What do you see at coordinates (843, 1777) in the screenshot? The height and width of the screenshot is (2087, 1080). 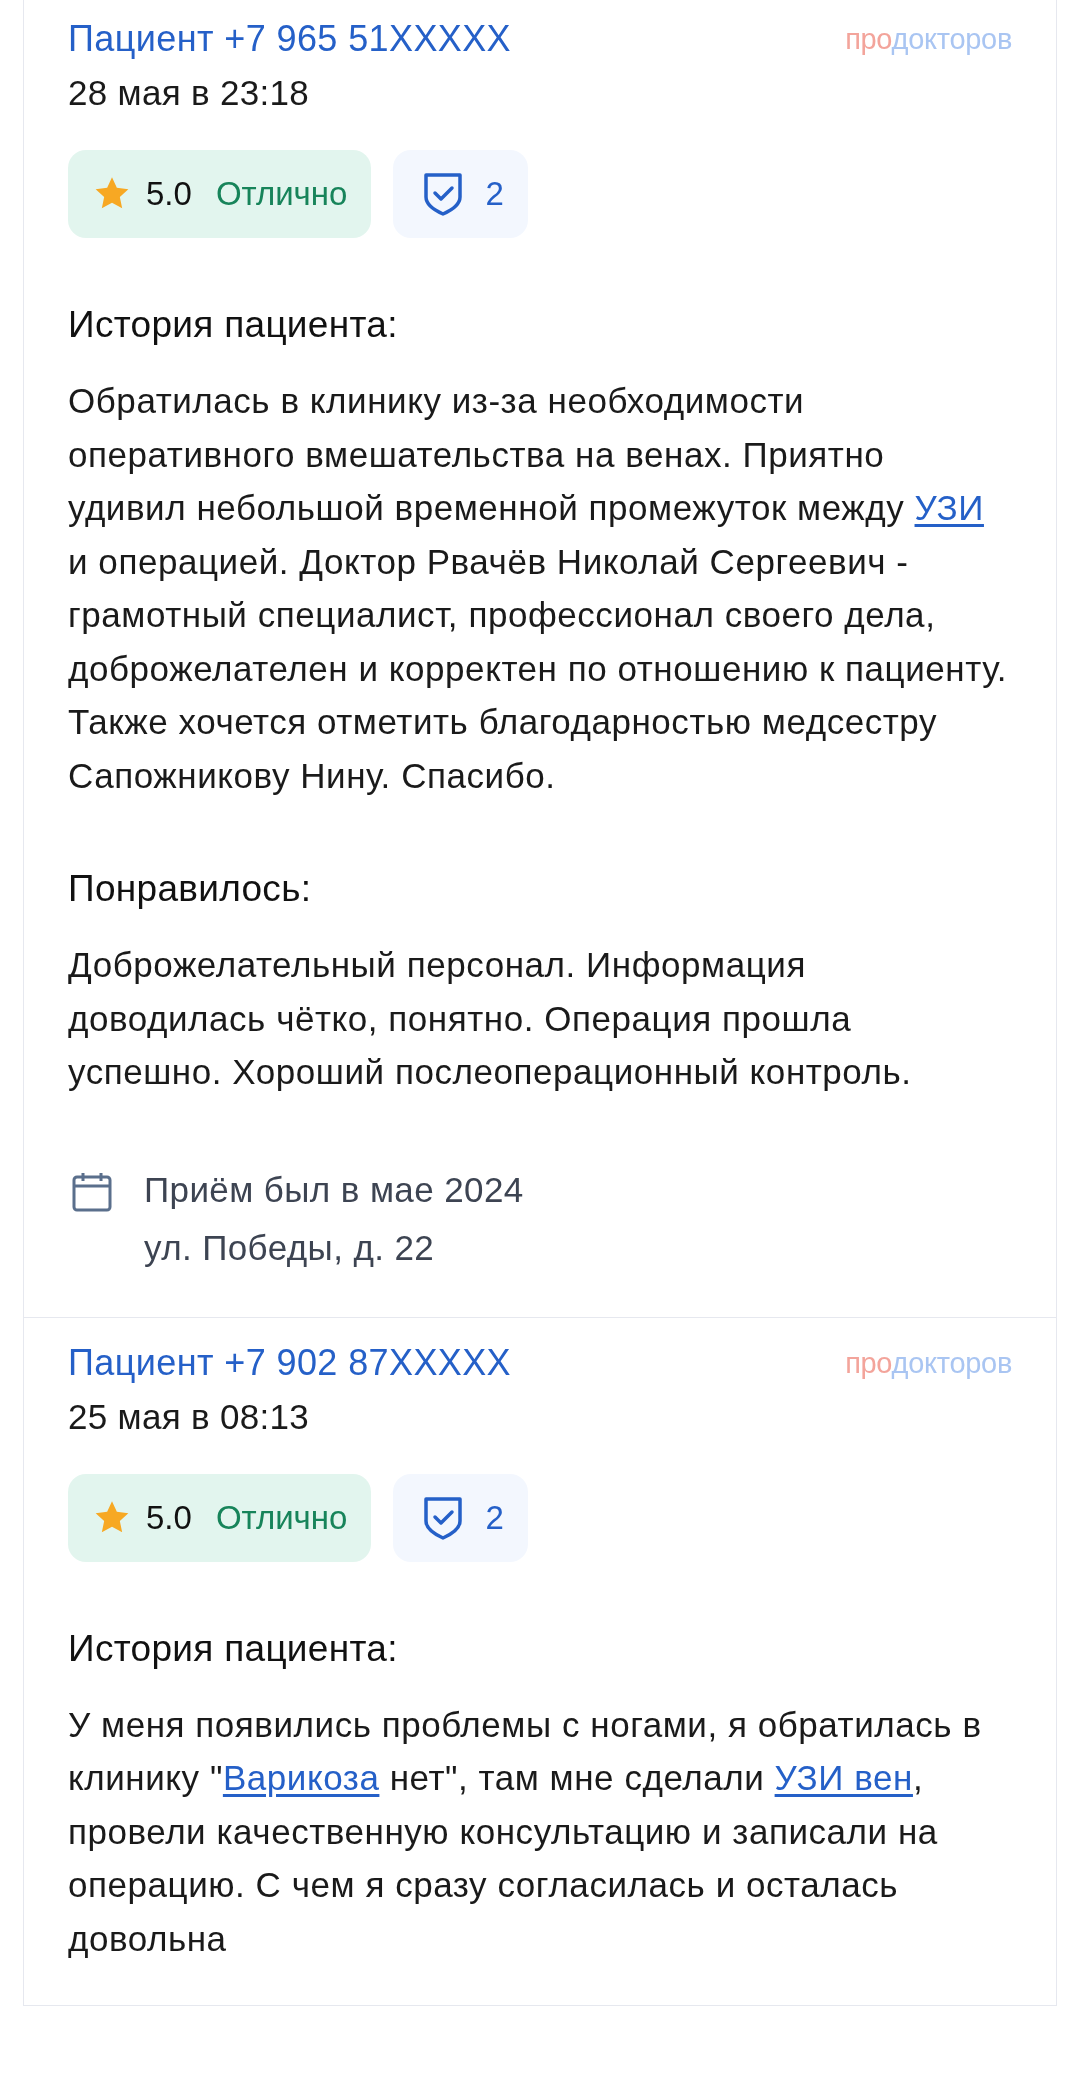 I see `text-link: УЗИ вен` at bounding box center [843, 1777].